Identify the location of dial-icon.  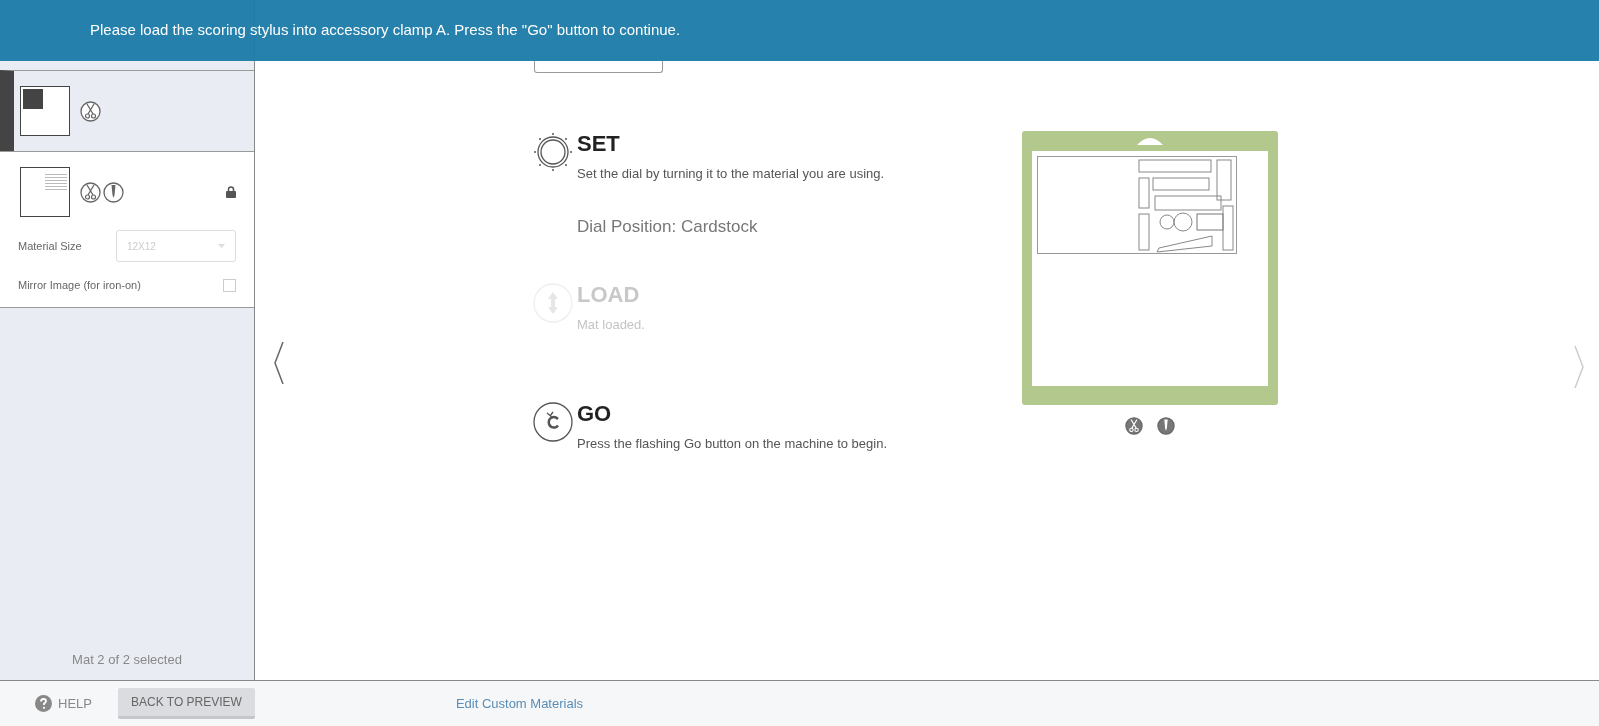
(553, 152).